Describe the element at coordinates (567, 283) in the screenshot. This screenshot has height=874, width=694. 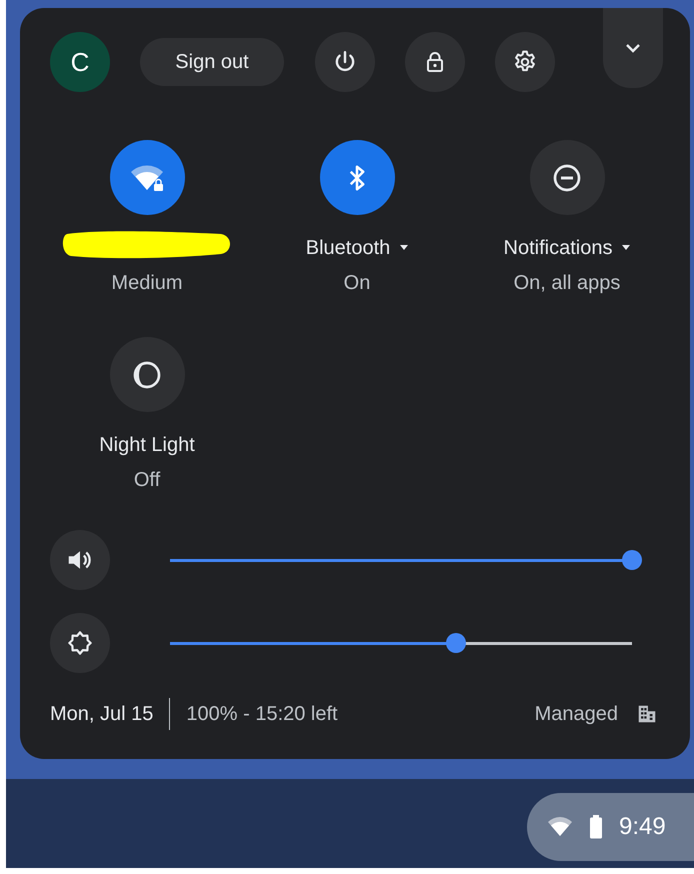
I see `toggle-status: On, all apps` at that location.